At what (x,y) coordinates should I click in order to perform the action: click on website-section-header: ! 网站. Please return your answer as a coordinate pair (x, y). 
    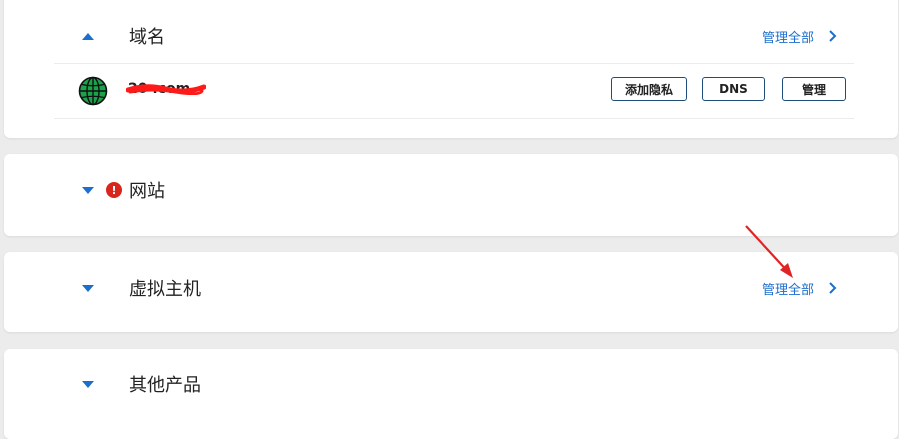
    Looking at the image, I should click on (451, 190).